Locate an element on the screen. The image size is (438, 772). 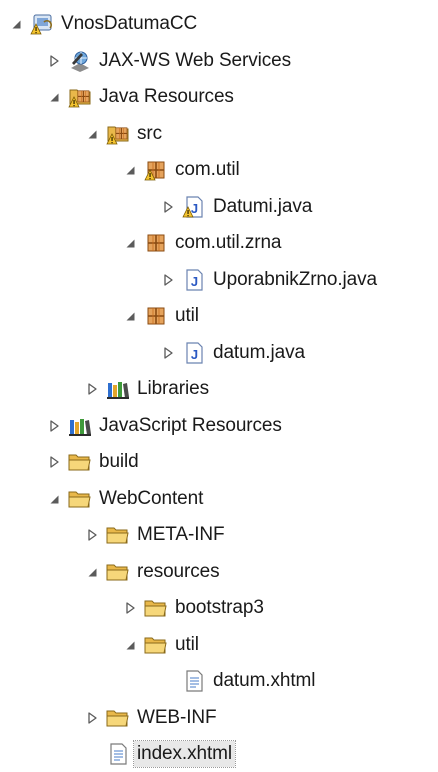
tree-item-meta-inf: META-INF is located at coordinates (154, 535).